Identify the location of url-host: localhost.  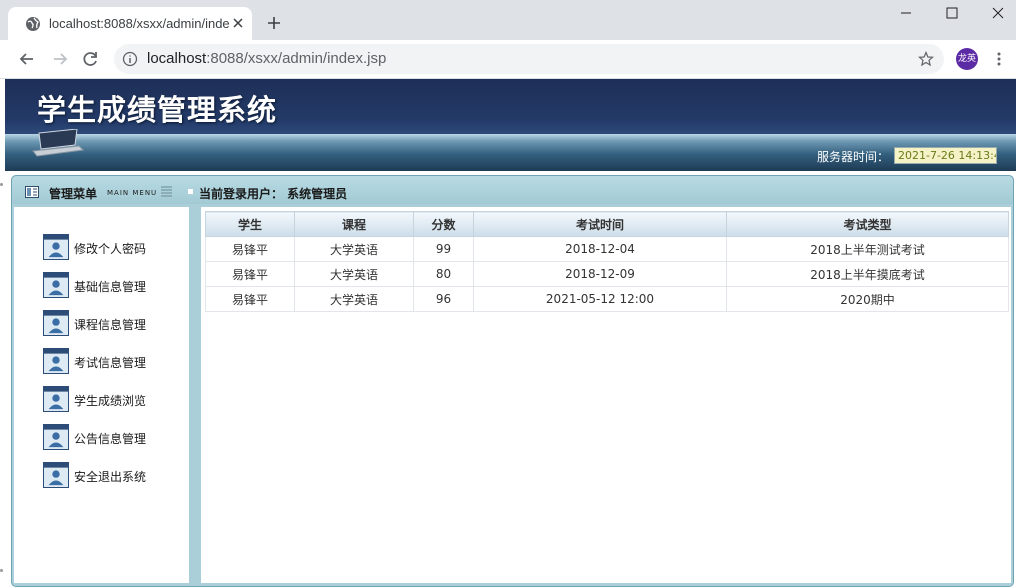
(177, 58).